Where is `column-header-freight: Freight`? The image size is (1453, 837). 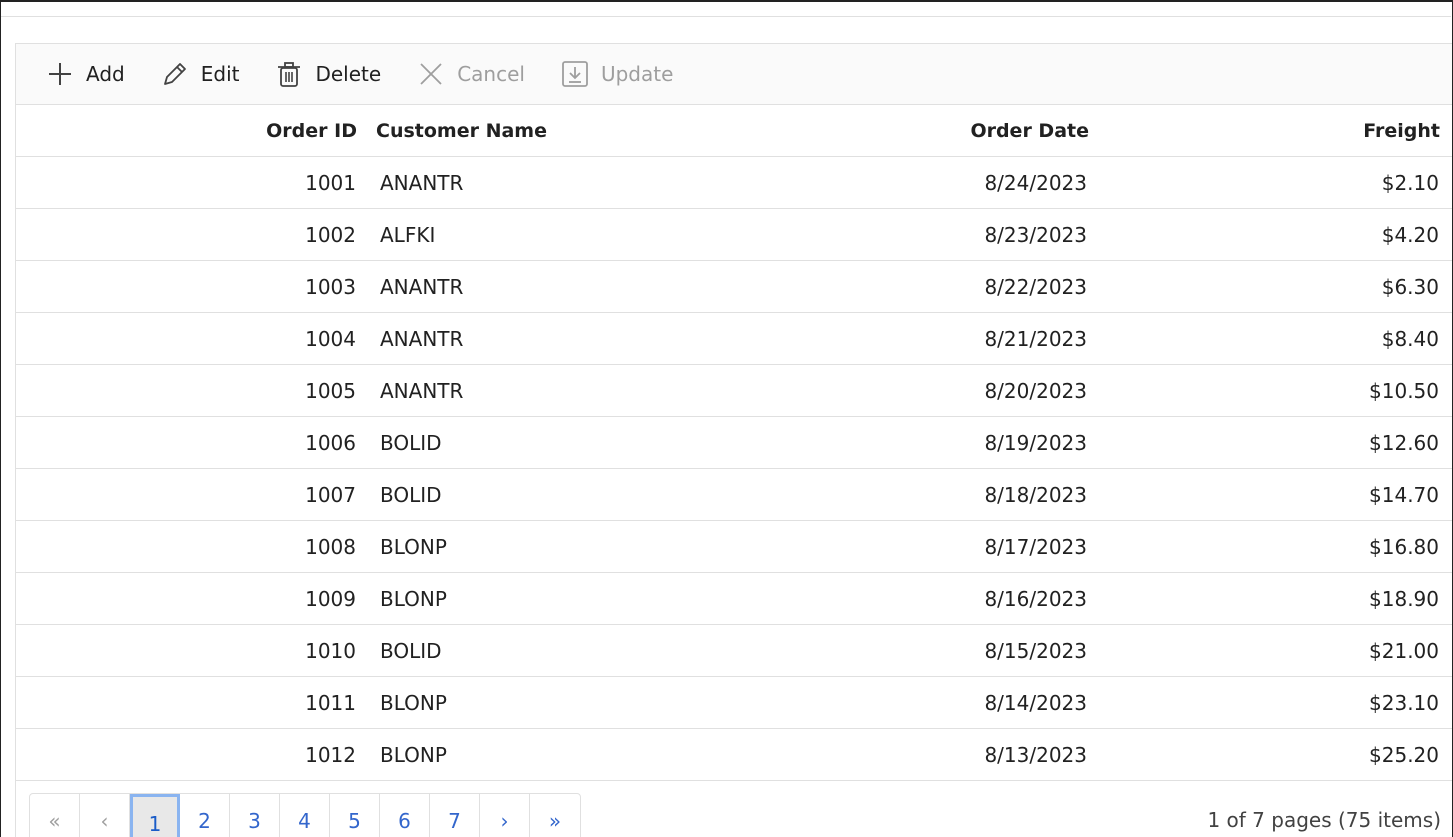 column-header-freight: Freight is located at coordinates (728, 131).